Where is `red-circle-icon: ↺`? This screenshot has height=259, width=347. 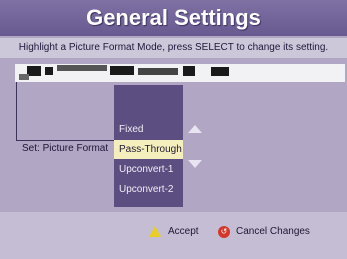 red-circle-icon: ↺ is located at coordinates (224, 232).